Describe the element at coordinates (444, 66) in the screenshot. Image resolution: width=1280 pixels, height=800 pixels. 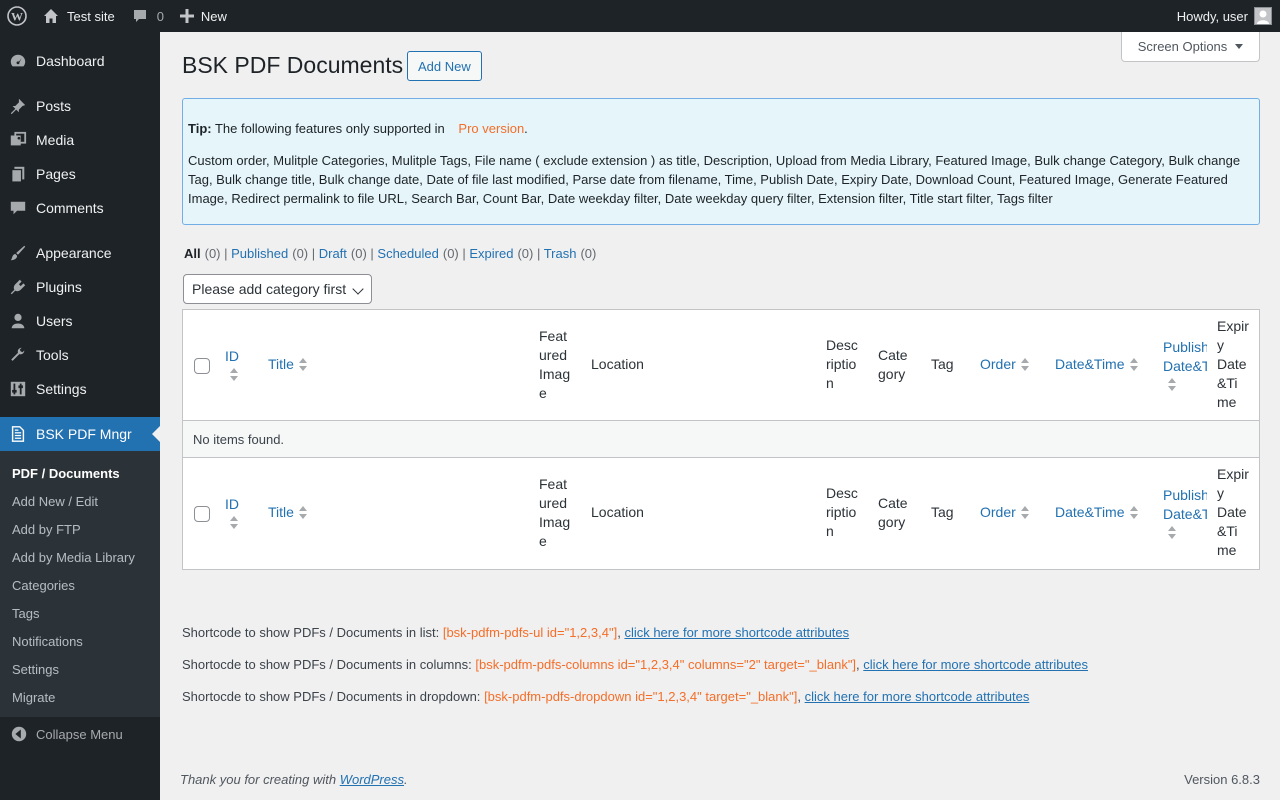
I see `add-new-button: Add New` at that location.